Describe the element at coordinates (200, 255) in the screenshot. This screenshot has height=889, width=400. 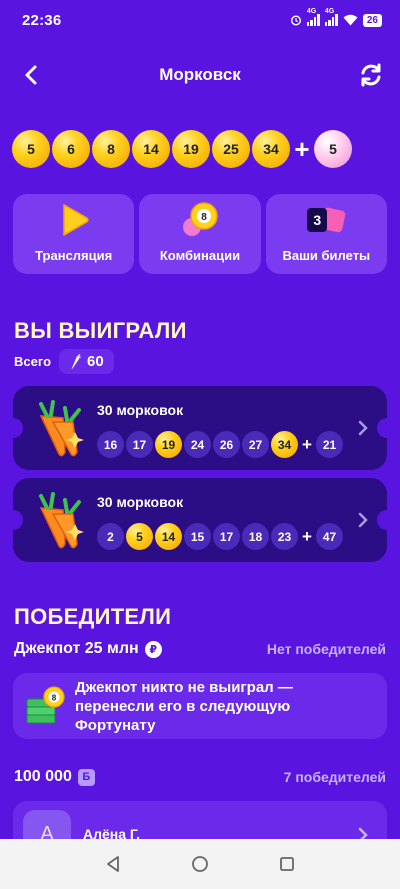
I see `combinations-label: Комбинации` at that location.